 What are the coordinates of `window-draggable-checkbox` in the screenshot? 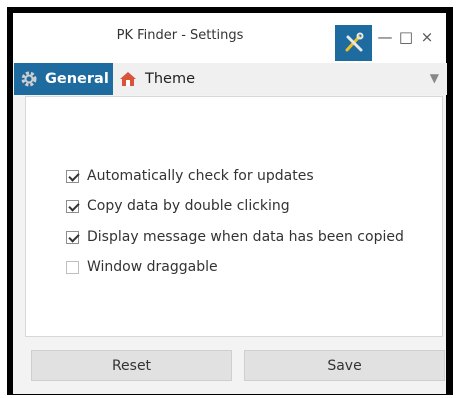 It's located at (72, 267).